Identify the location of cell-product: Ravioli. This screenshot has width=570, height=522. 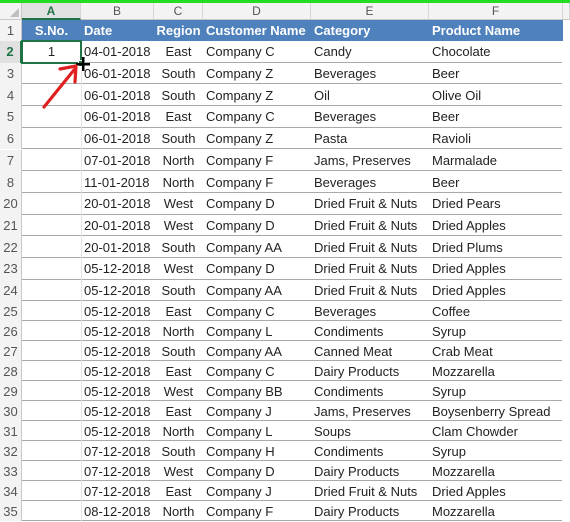
(496, 139).